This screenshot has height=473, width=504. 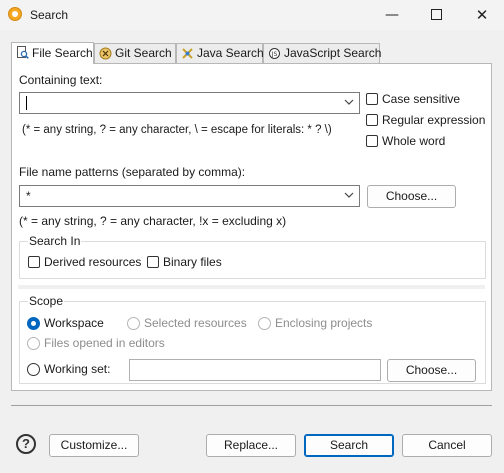 I want to click on file-name-patterns-input: *, so click(x=189, y=196).